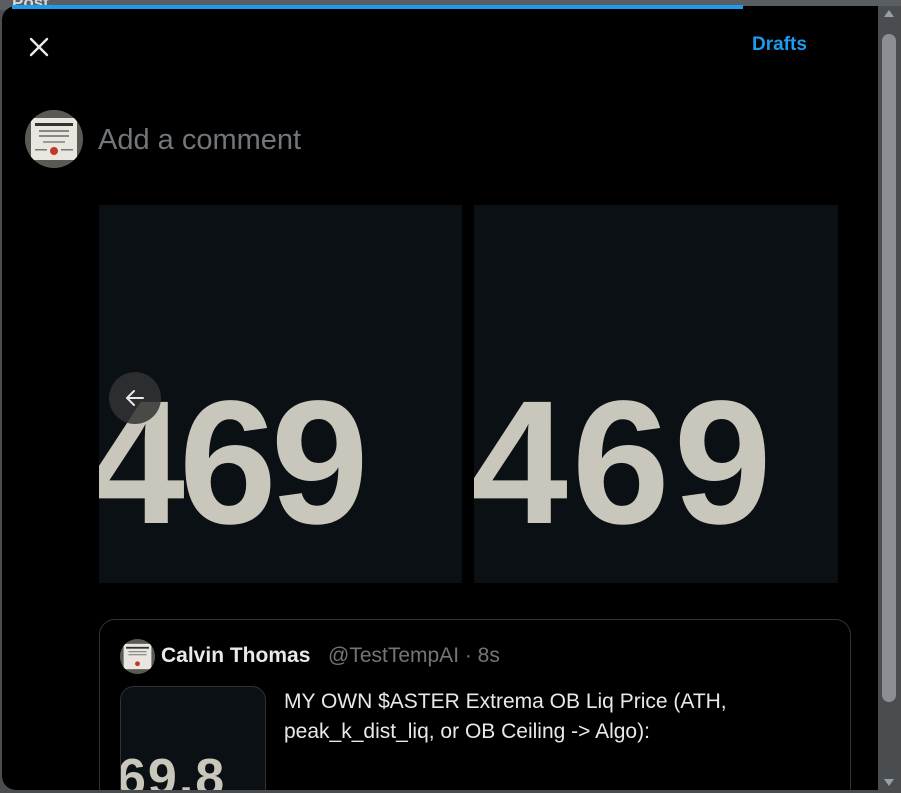 The height and width of the screenshot is (793, 901). Describe the element at coordinates (193, 738) in the screenshot. I see `quoted-post-thumbnail: 69.8` at that location.